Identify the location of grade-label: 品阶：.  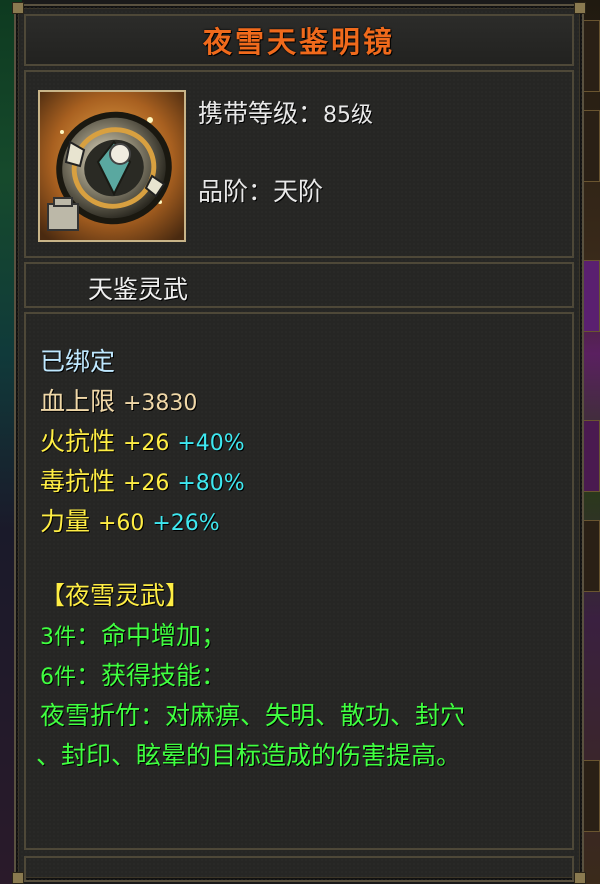
(236, 191).